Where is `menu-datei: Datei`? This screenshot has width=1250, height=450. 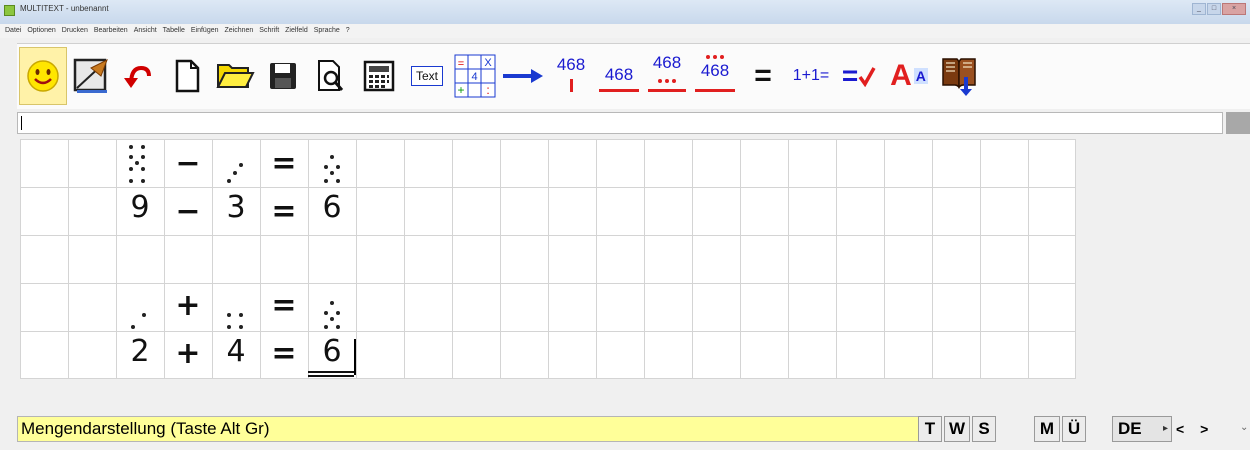
menu-datei: Datei is located at coordinates (13, 31).